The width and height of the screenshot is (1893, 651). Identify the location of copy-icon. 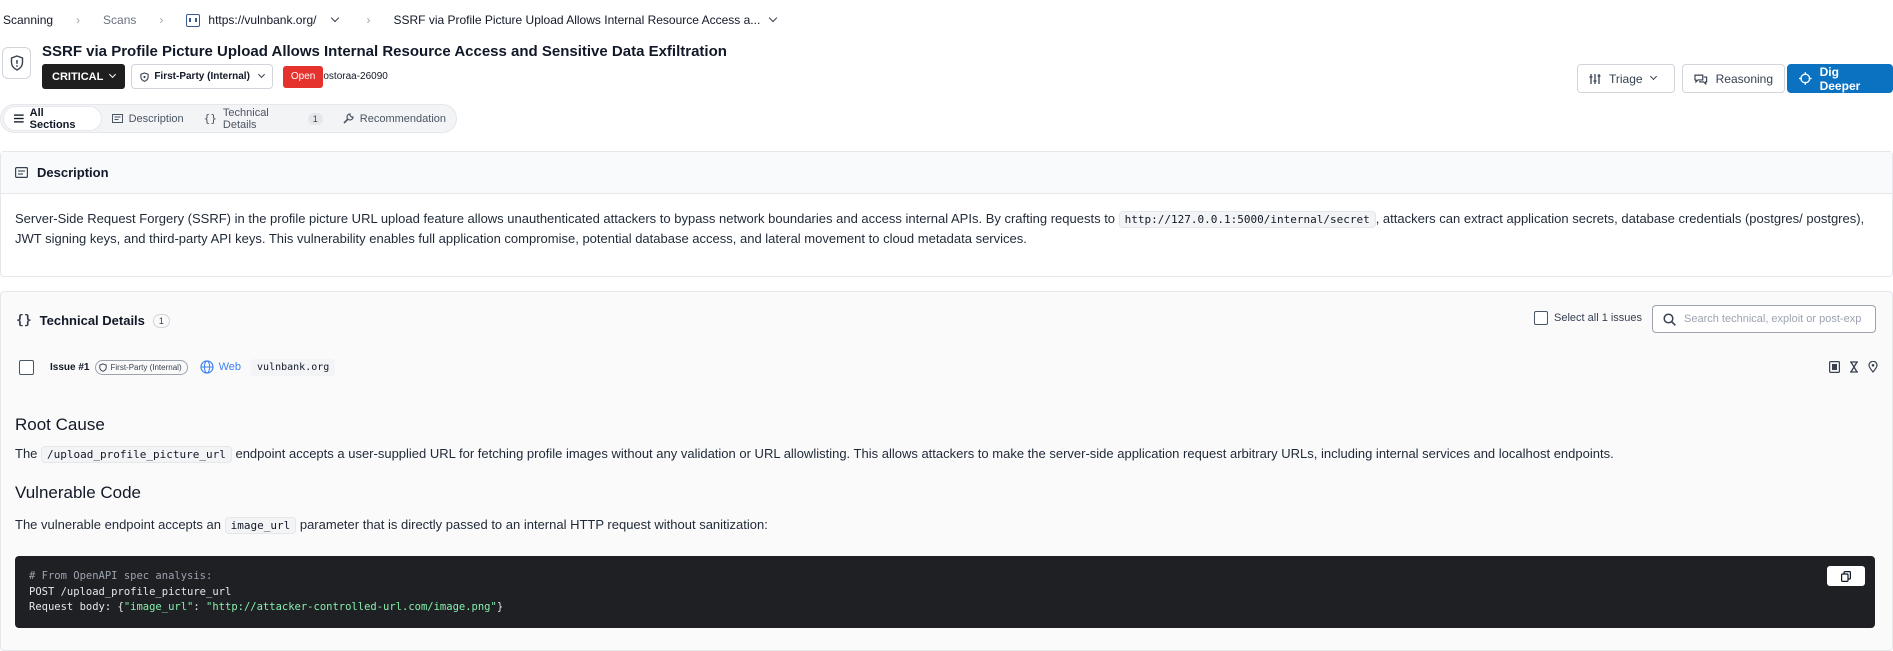
(1846, 576).